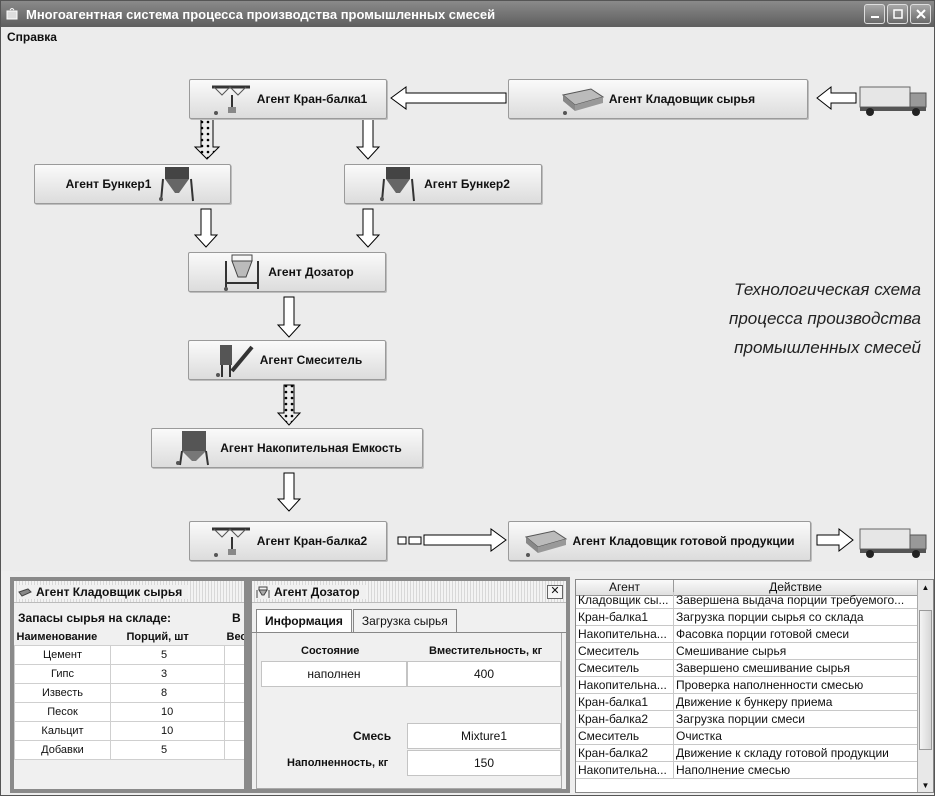  What do you see at coordinates (194, 448) in the screenshot?
I see `tank-icon` at bounding box center [194, 448].